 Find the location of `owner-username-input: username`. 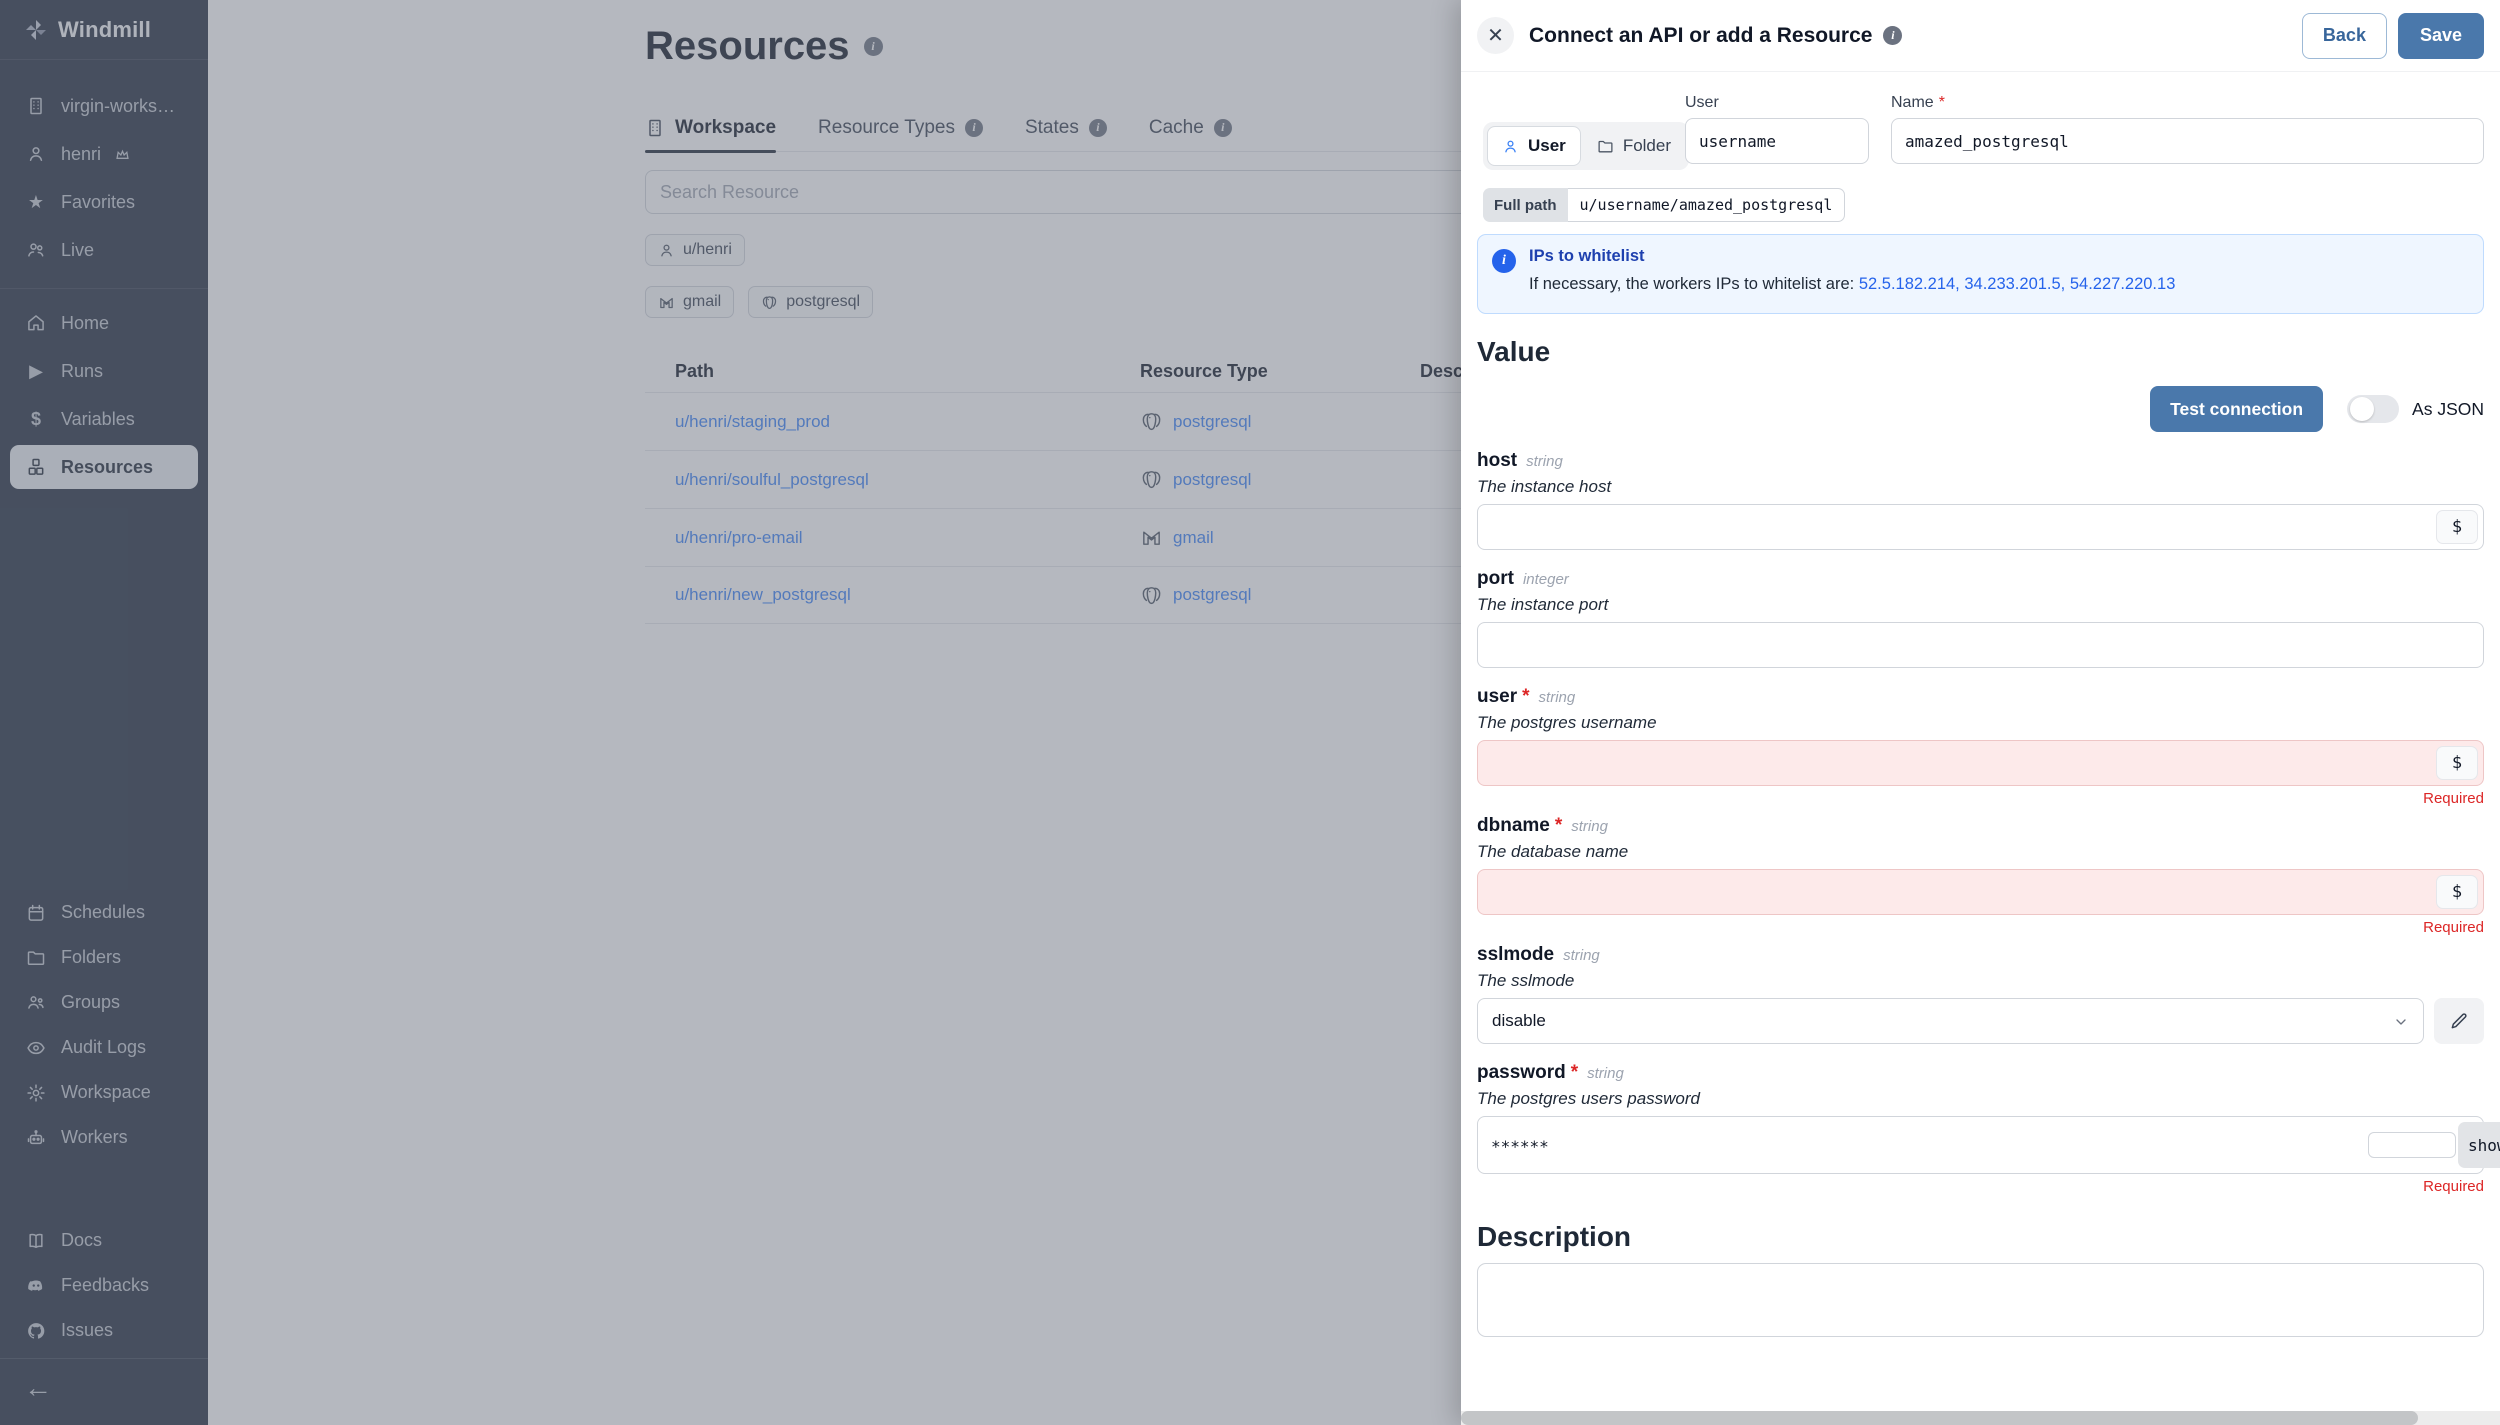

owner-username-input: username is located at coordinates (1777, 141).